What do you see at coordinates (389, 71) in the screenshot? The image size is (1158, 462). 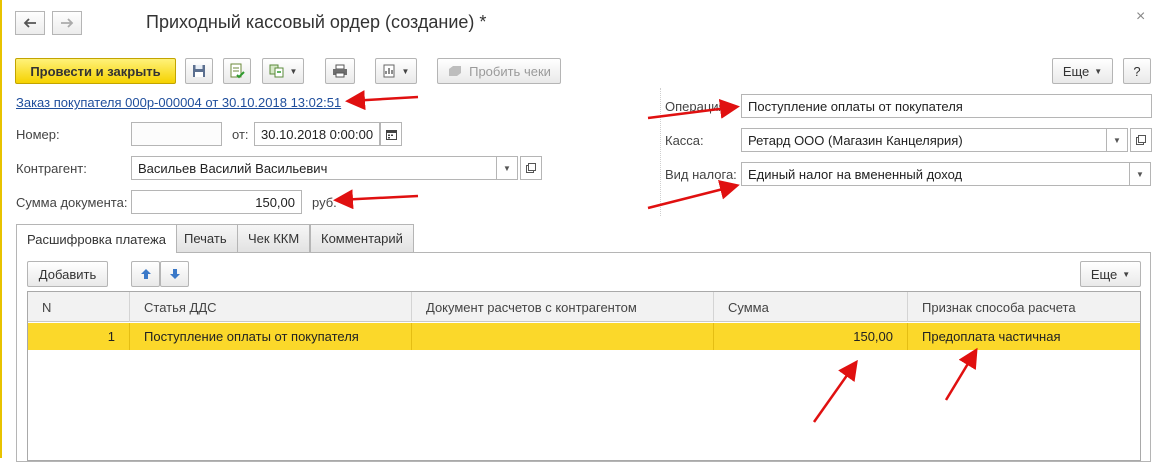 I see `report-icon` at bounding box center [389, 71].